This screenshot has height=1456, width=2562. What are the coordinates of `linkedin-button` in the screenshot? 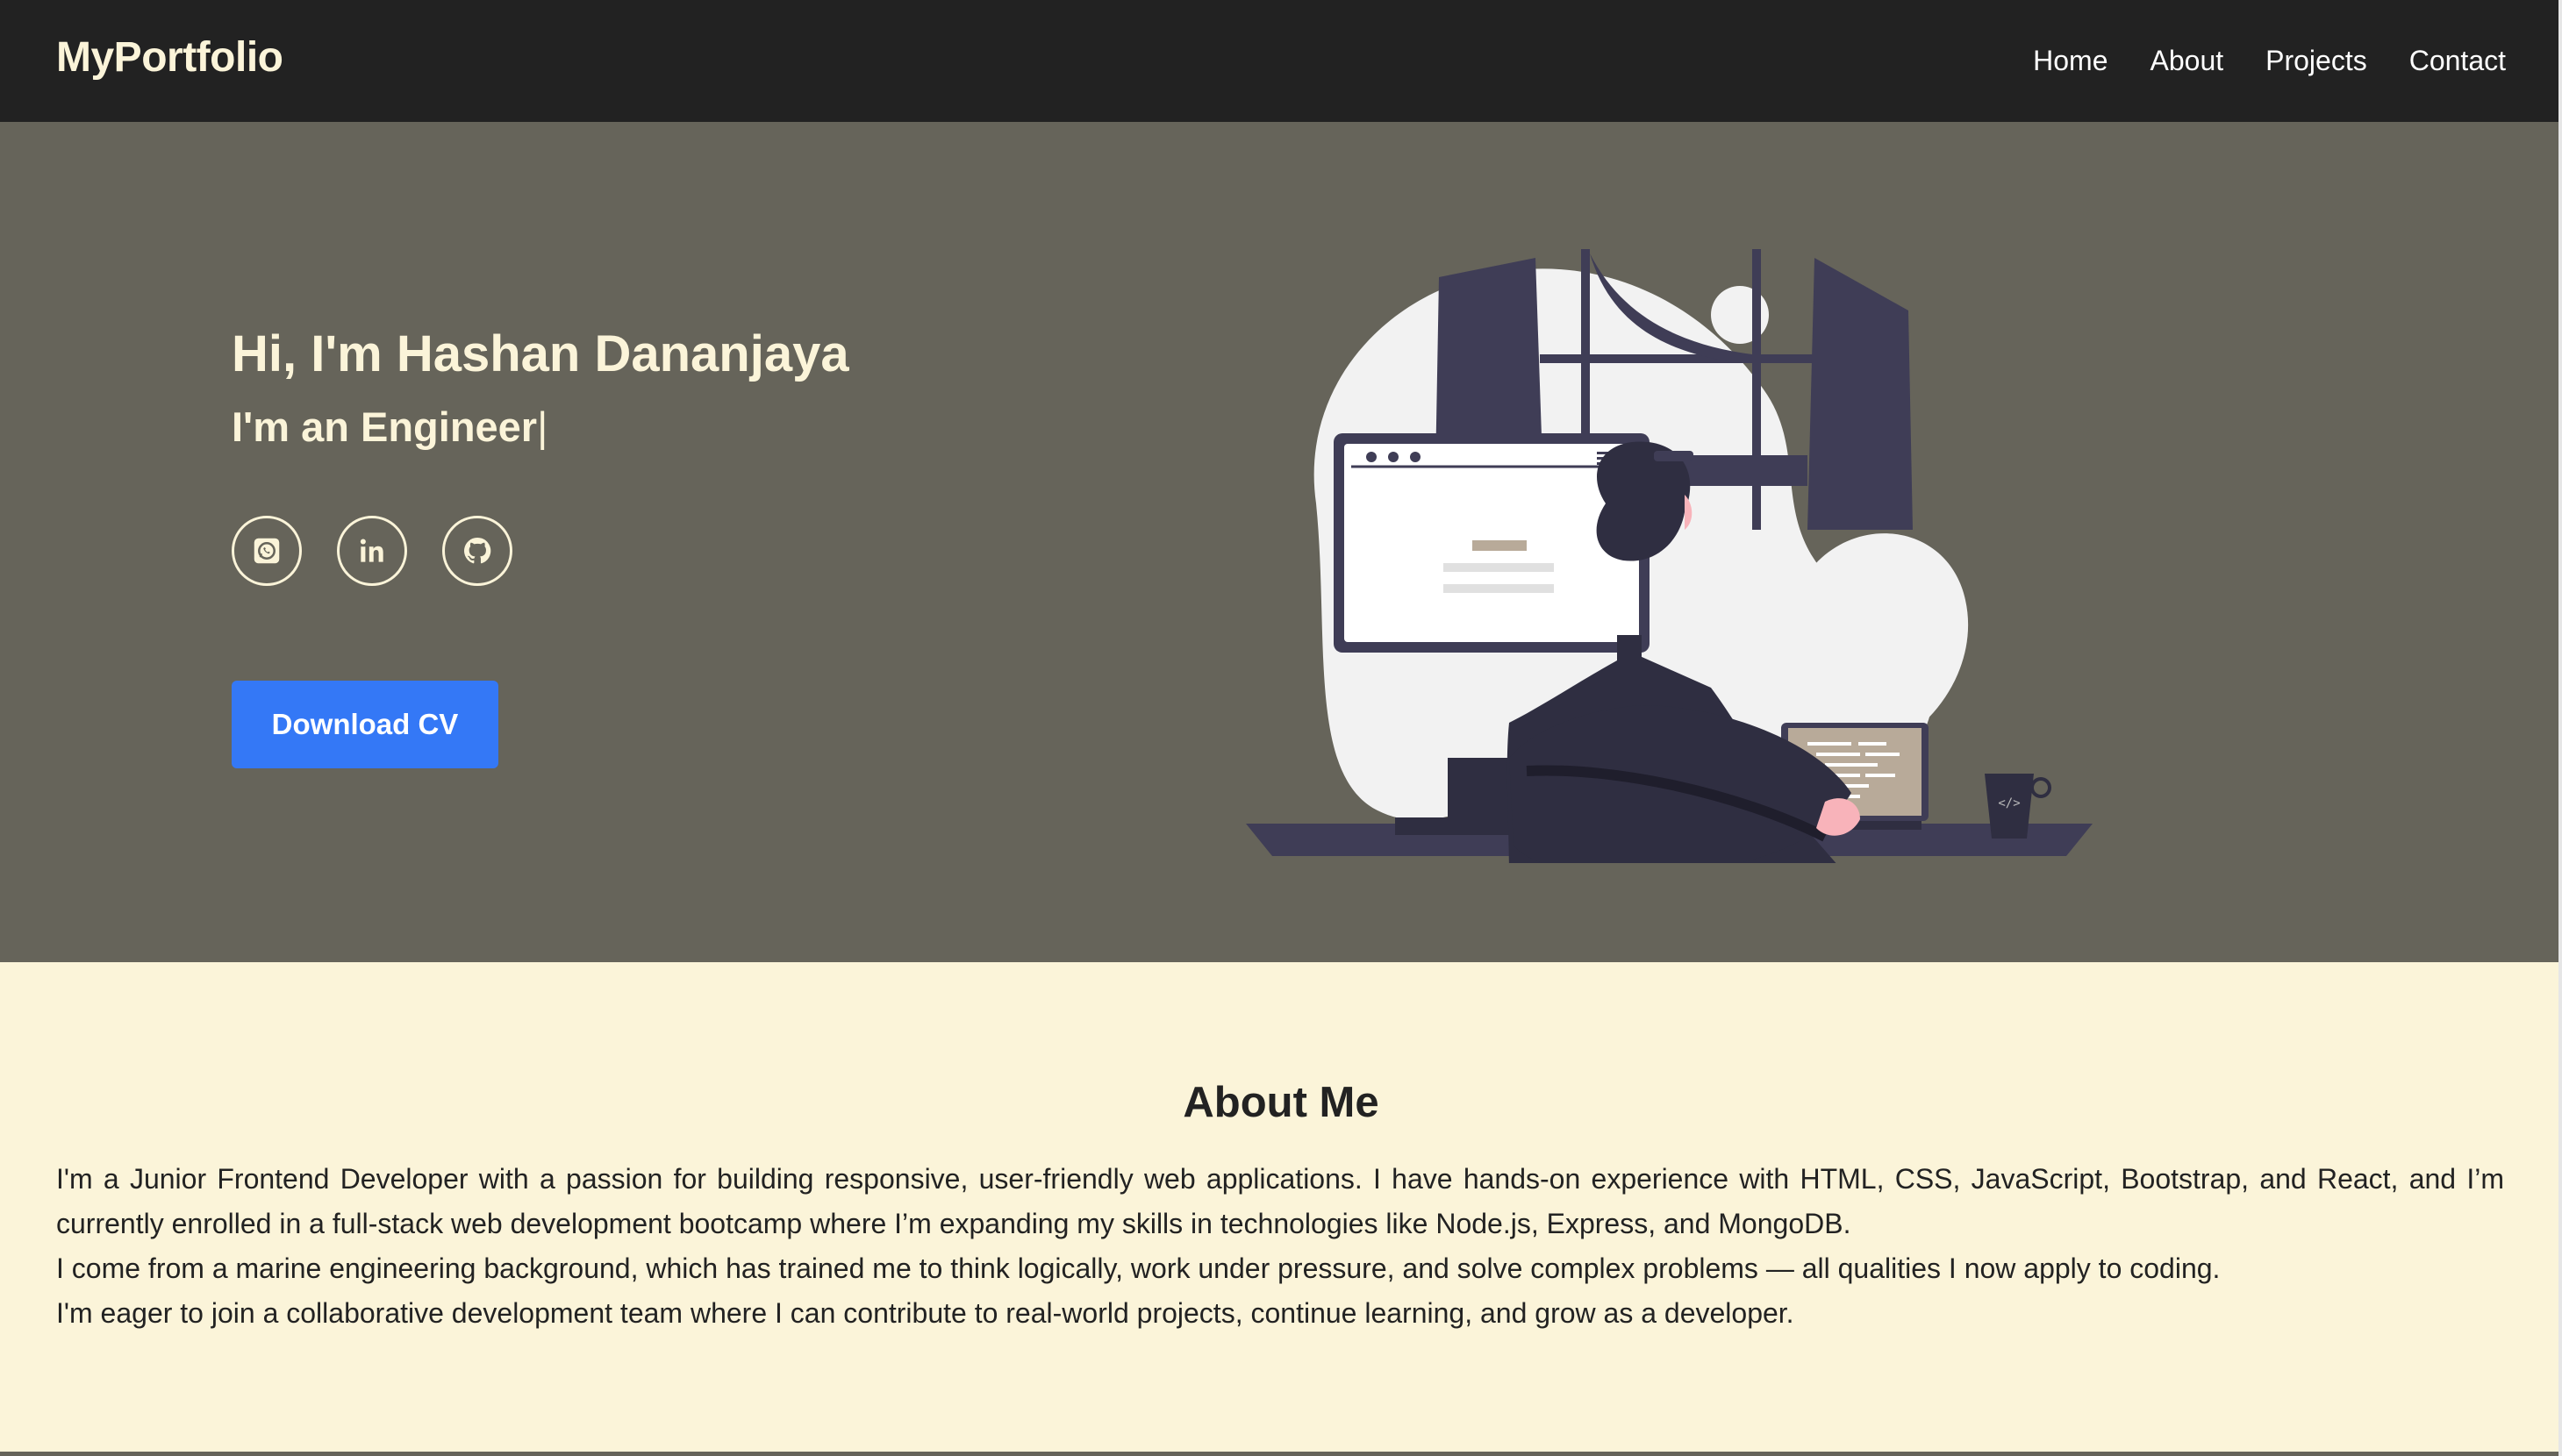 It's located at (372, 551).